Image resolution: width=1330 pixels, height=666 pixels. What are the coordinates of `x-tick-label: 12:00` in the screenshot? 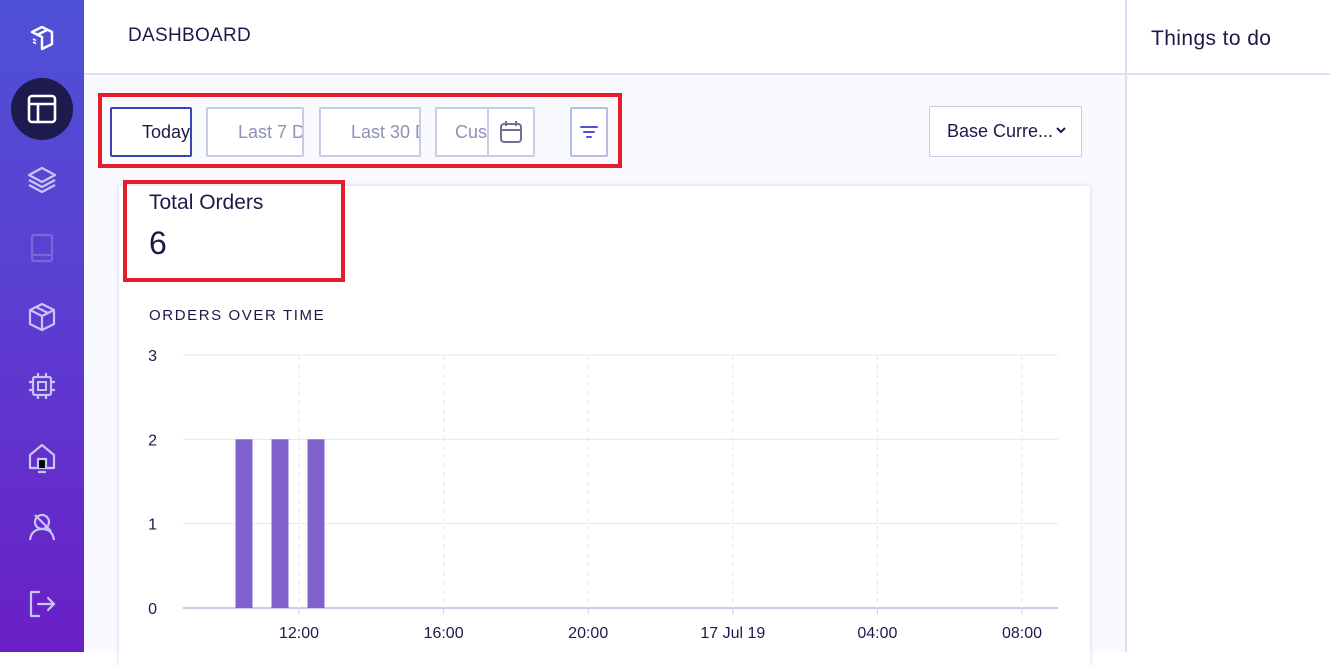 It's located at (299, 633).